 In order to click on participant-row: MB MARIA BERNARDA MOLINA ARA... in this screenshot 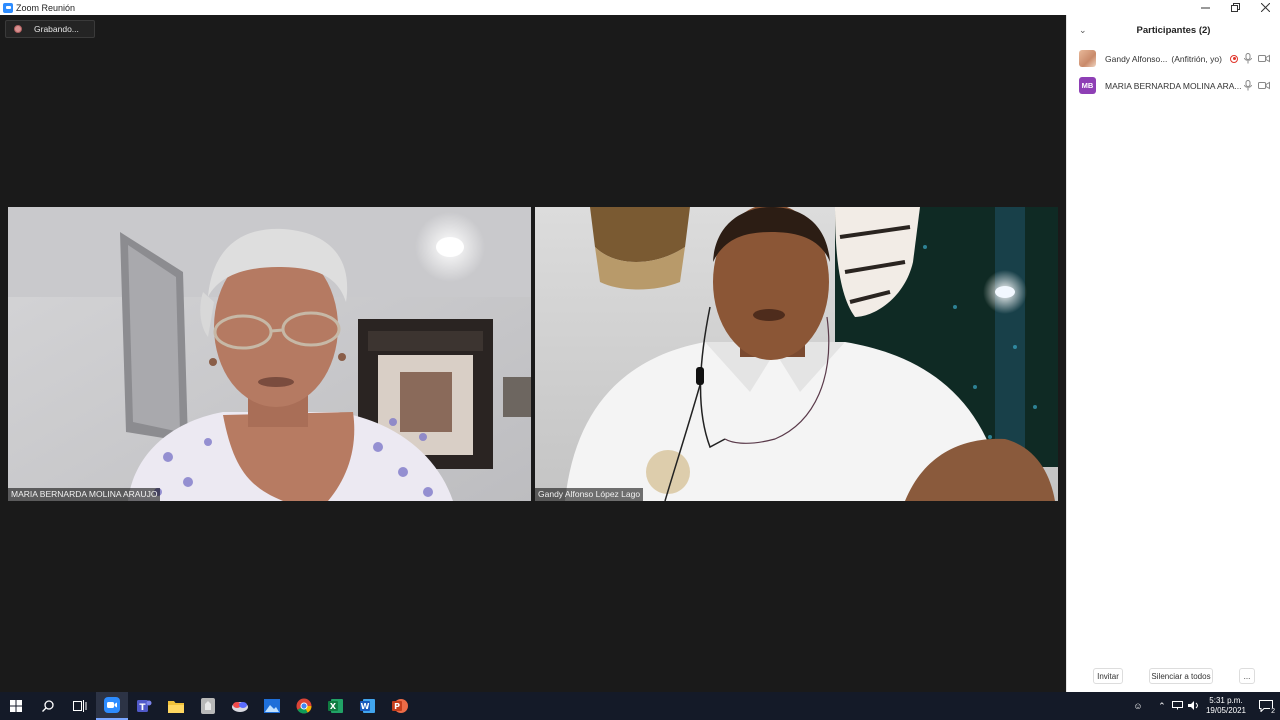, I will do `click(1173, 85)`.